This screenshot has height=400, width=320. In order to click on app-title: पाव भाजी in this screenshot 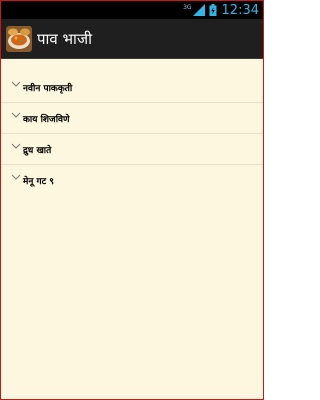, I will do `click(64, 38)`.